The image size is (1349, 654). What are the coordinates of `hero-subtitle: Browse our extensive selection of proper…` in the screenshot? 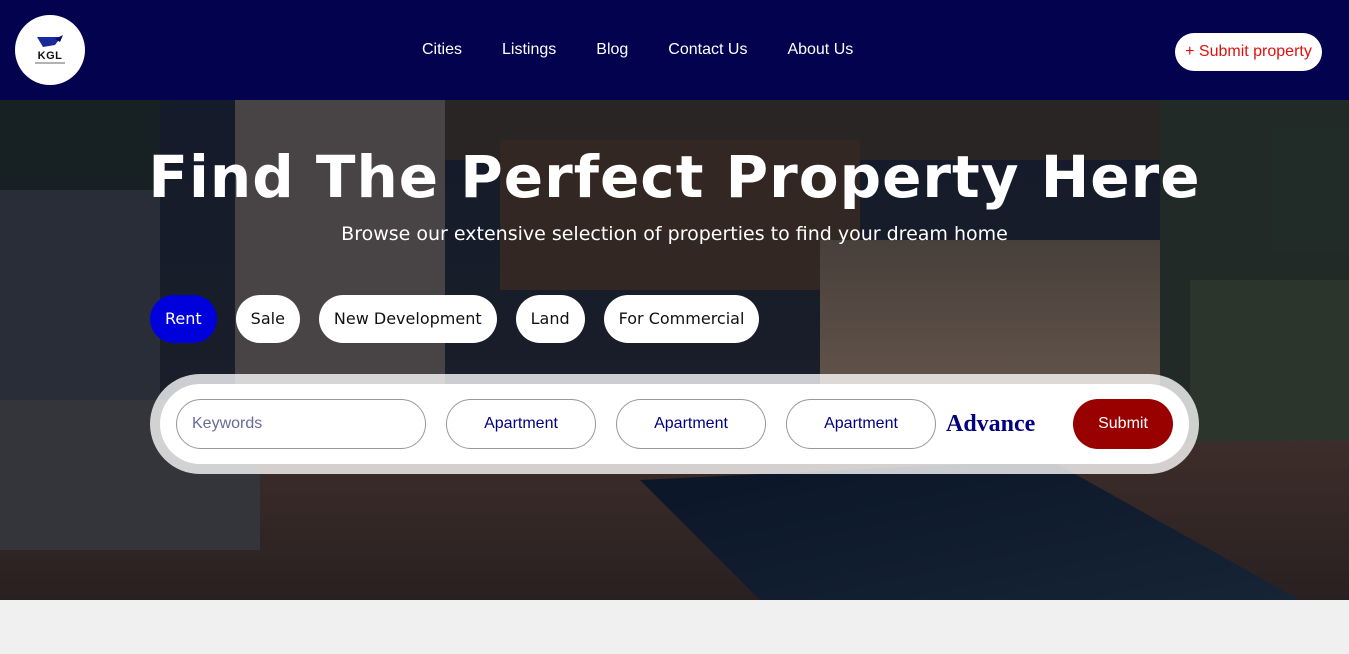 It's located at (674, 234).